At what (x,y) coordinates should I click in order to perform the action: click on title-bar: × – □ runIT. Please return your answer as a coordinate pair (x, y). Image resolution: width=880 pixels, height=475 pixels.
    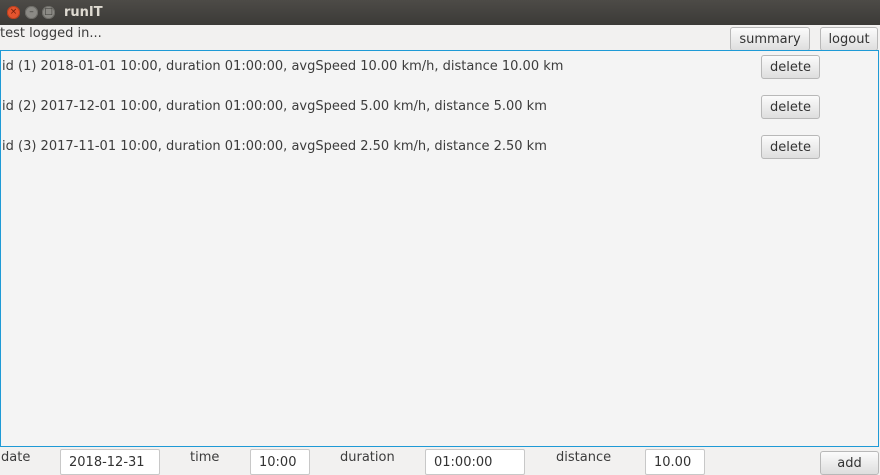
    Looking at the image, I should click on (440, 12).